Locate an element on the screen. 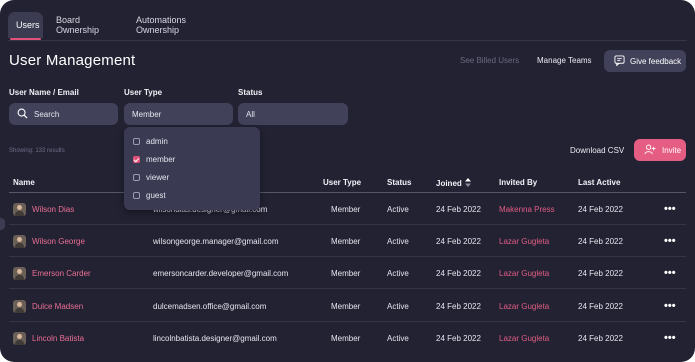  column-label: Invited By is located at coordinates (518, 182).